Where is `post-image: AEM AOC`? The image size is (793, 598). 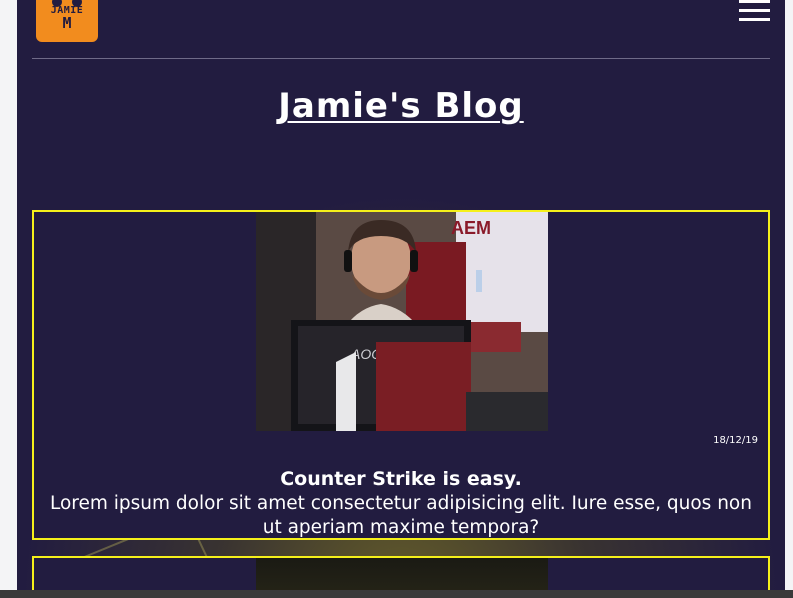 post-image: AEM AOC is located at coordinates (402, 321).